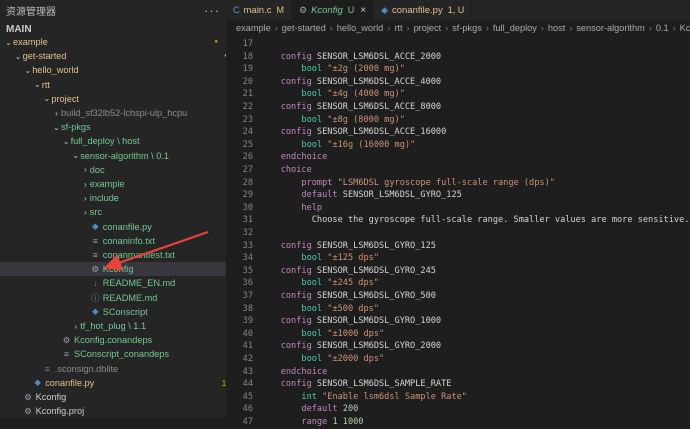  What do you see at coordinates (379, 321) in the screenshot?
I see `code-token: SENSOR_LSM6DSL_GYRO_1000` at bounding box center [379, 321].